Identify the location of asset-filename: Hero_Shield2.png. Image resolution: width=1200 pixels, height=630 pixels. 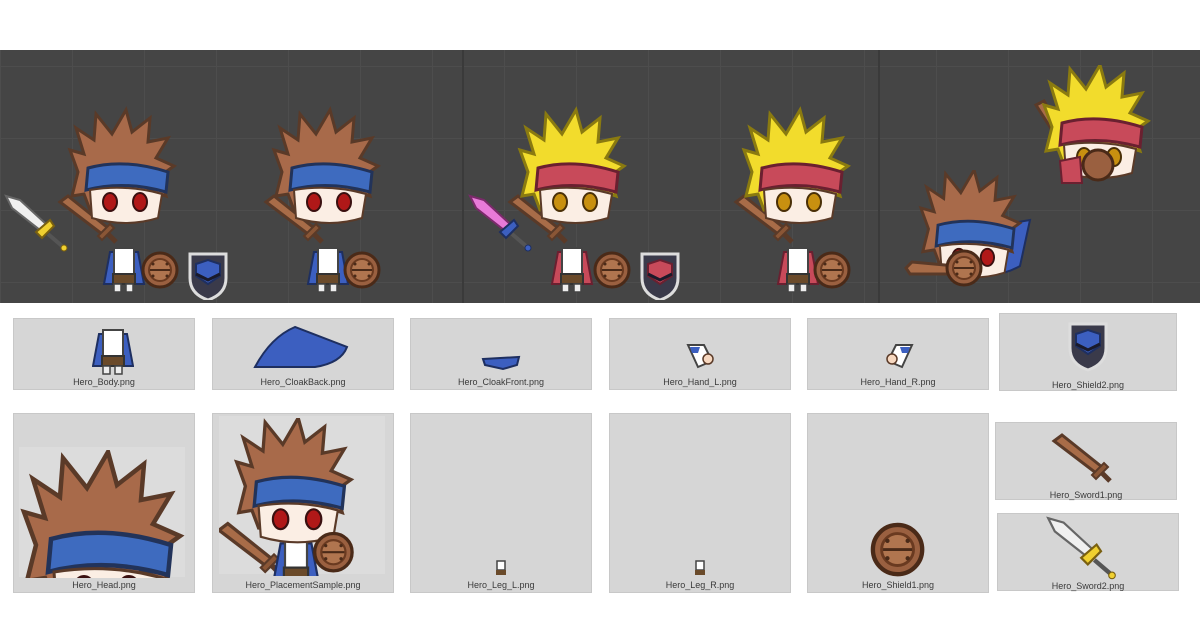
(1088, 385).